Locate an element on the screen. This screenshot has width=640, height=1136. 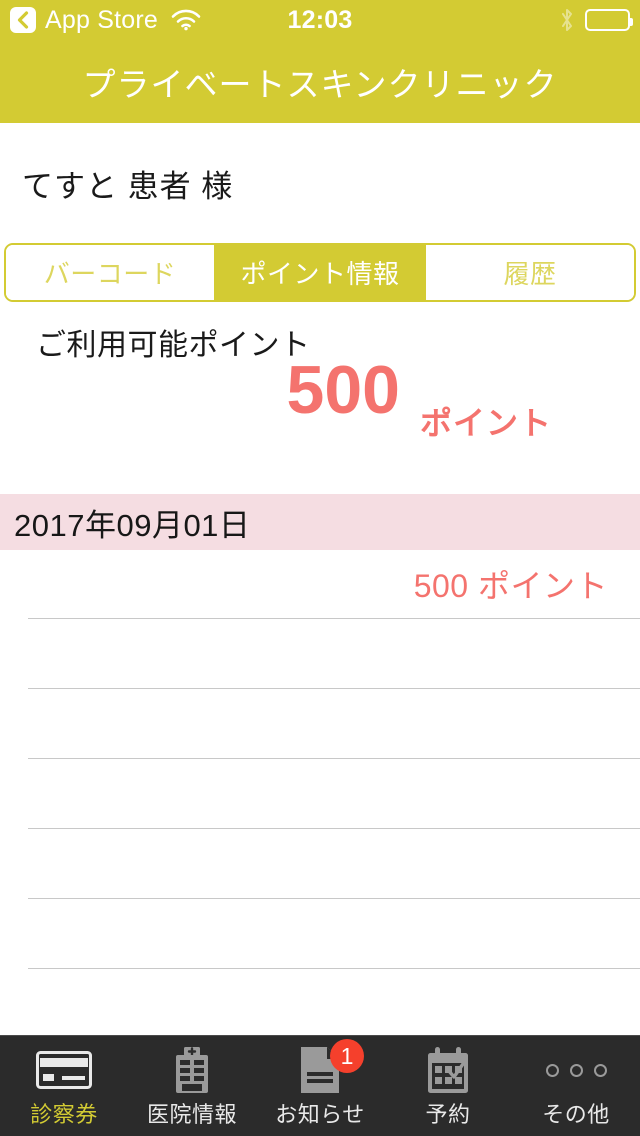
tab-hospital-info: 医院情報 is located at coordinates (192, 1086).